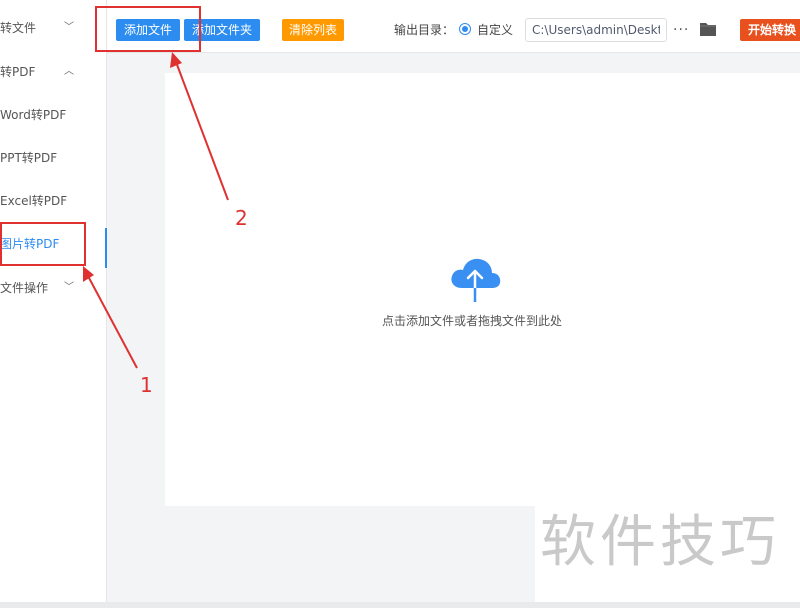 This screenshot has height=608, width=800. I want to click on start-convert-button: 开始转换, so click(770, 30).